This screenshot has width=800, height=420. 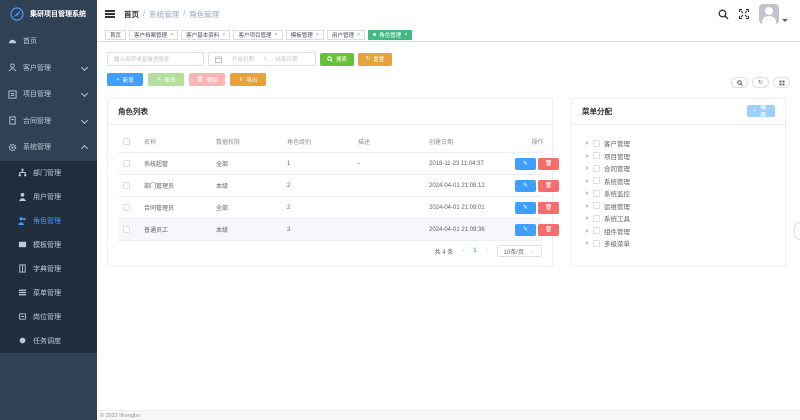 What do you see at coordinates (608, 143) in the screenshot?
I see `tree-node: 客户管理` at bounding box center [608, 143].